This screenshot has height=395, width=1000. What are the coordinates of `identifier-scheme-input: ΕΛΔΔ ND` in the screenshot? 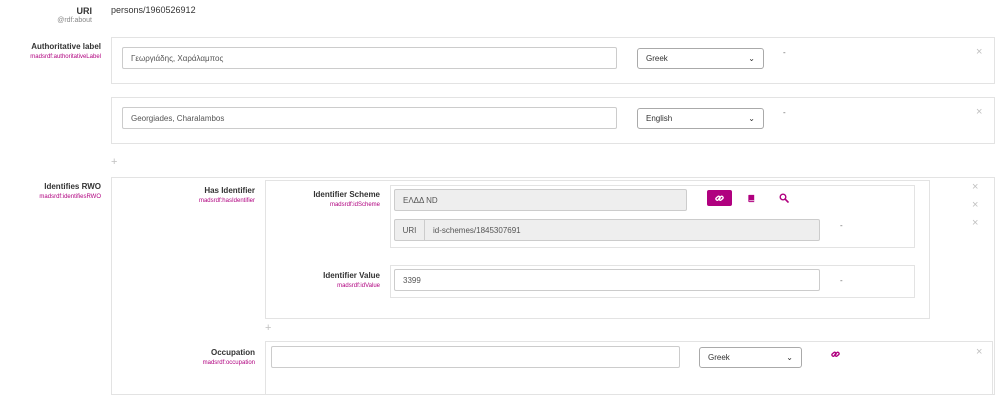 It's located at (540, 200).